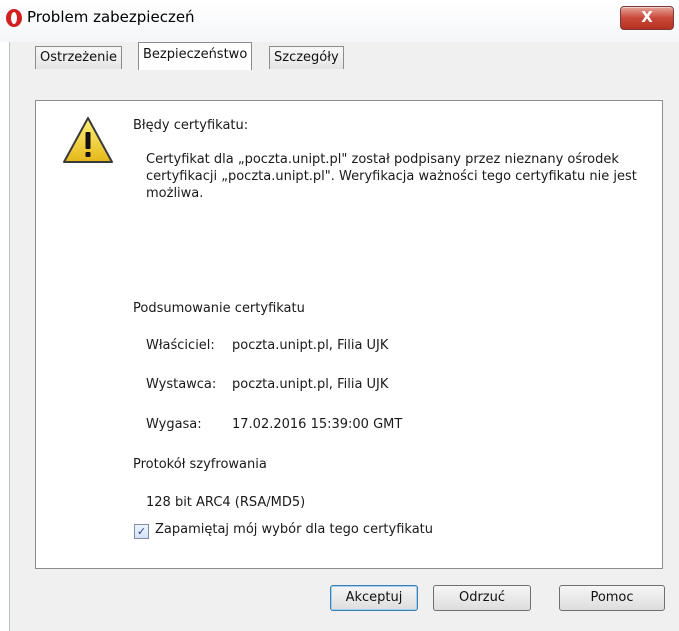 The image size is (679, 631). I want to click on certificate-summary-heading: Podsumowanie certyfikatu, so click(219, 308).